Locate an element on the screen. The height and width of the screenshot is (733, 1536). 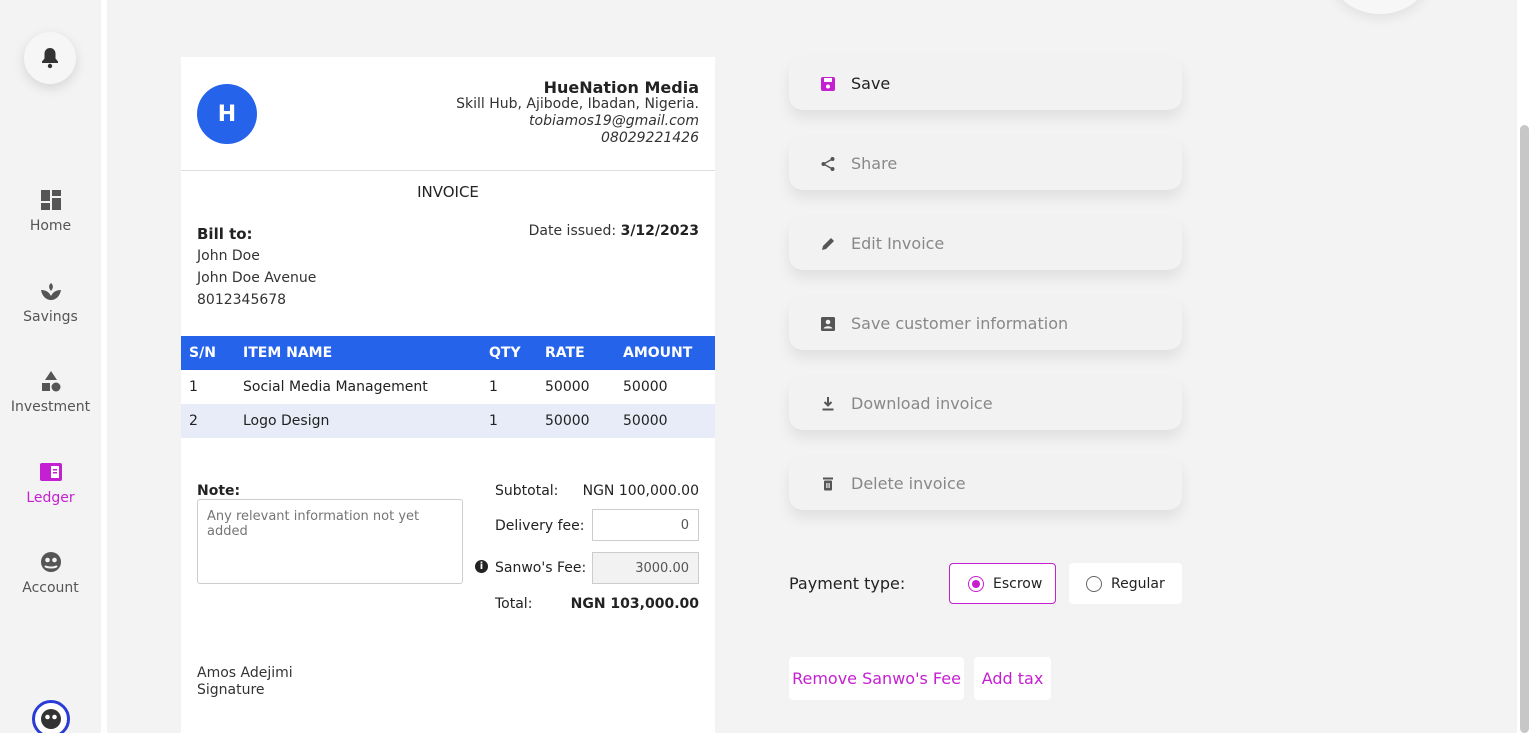
table-row: 1 Social Media Management 1 50000 50000 is located at coordinates (448, 387).